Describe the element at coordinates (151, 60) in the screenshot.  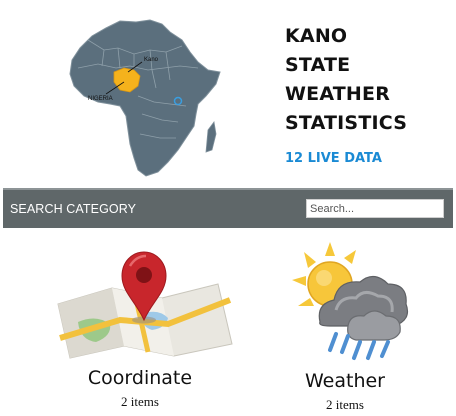
I see `map-label-kano: Kano` at that location.